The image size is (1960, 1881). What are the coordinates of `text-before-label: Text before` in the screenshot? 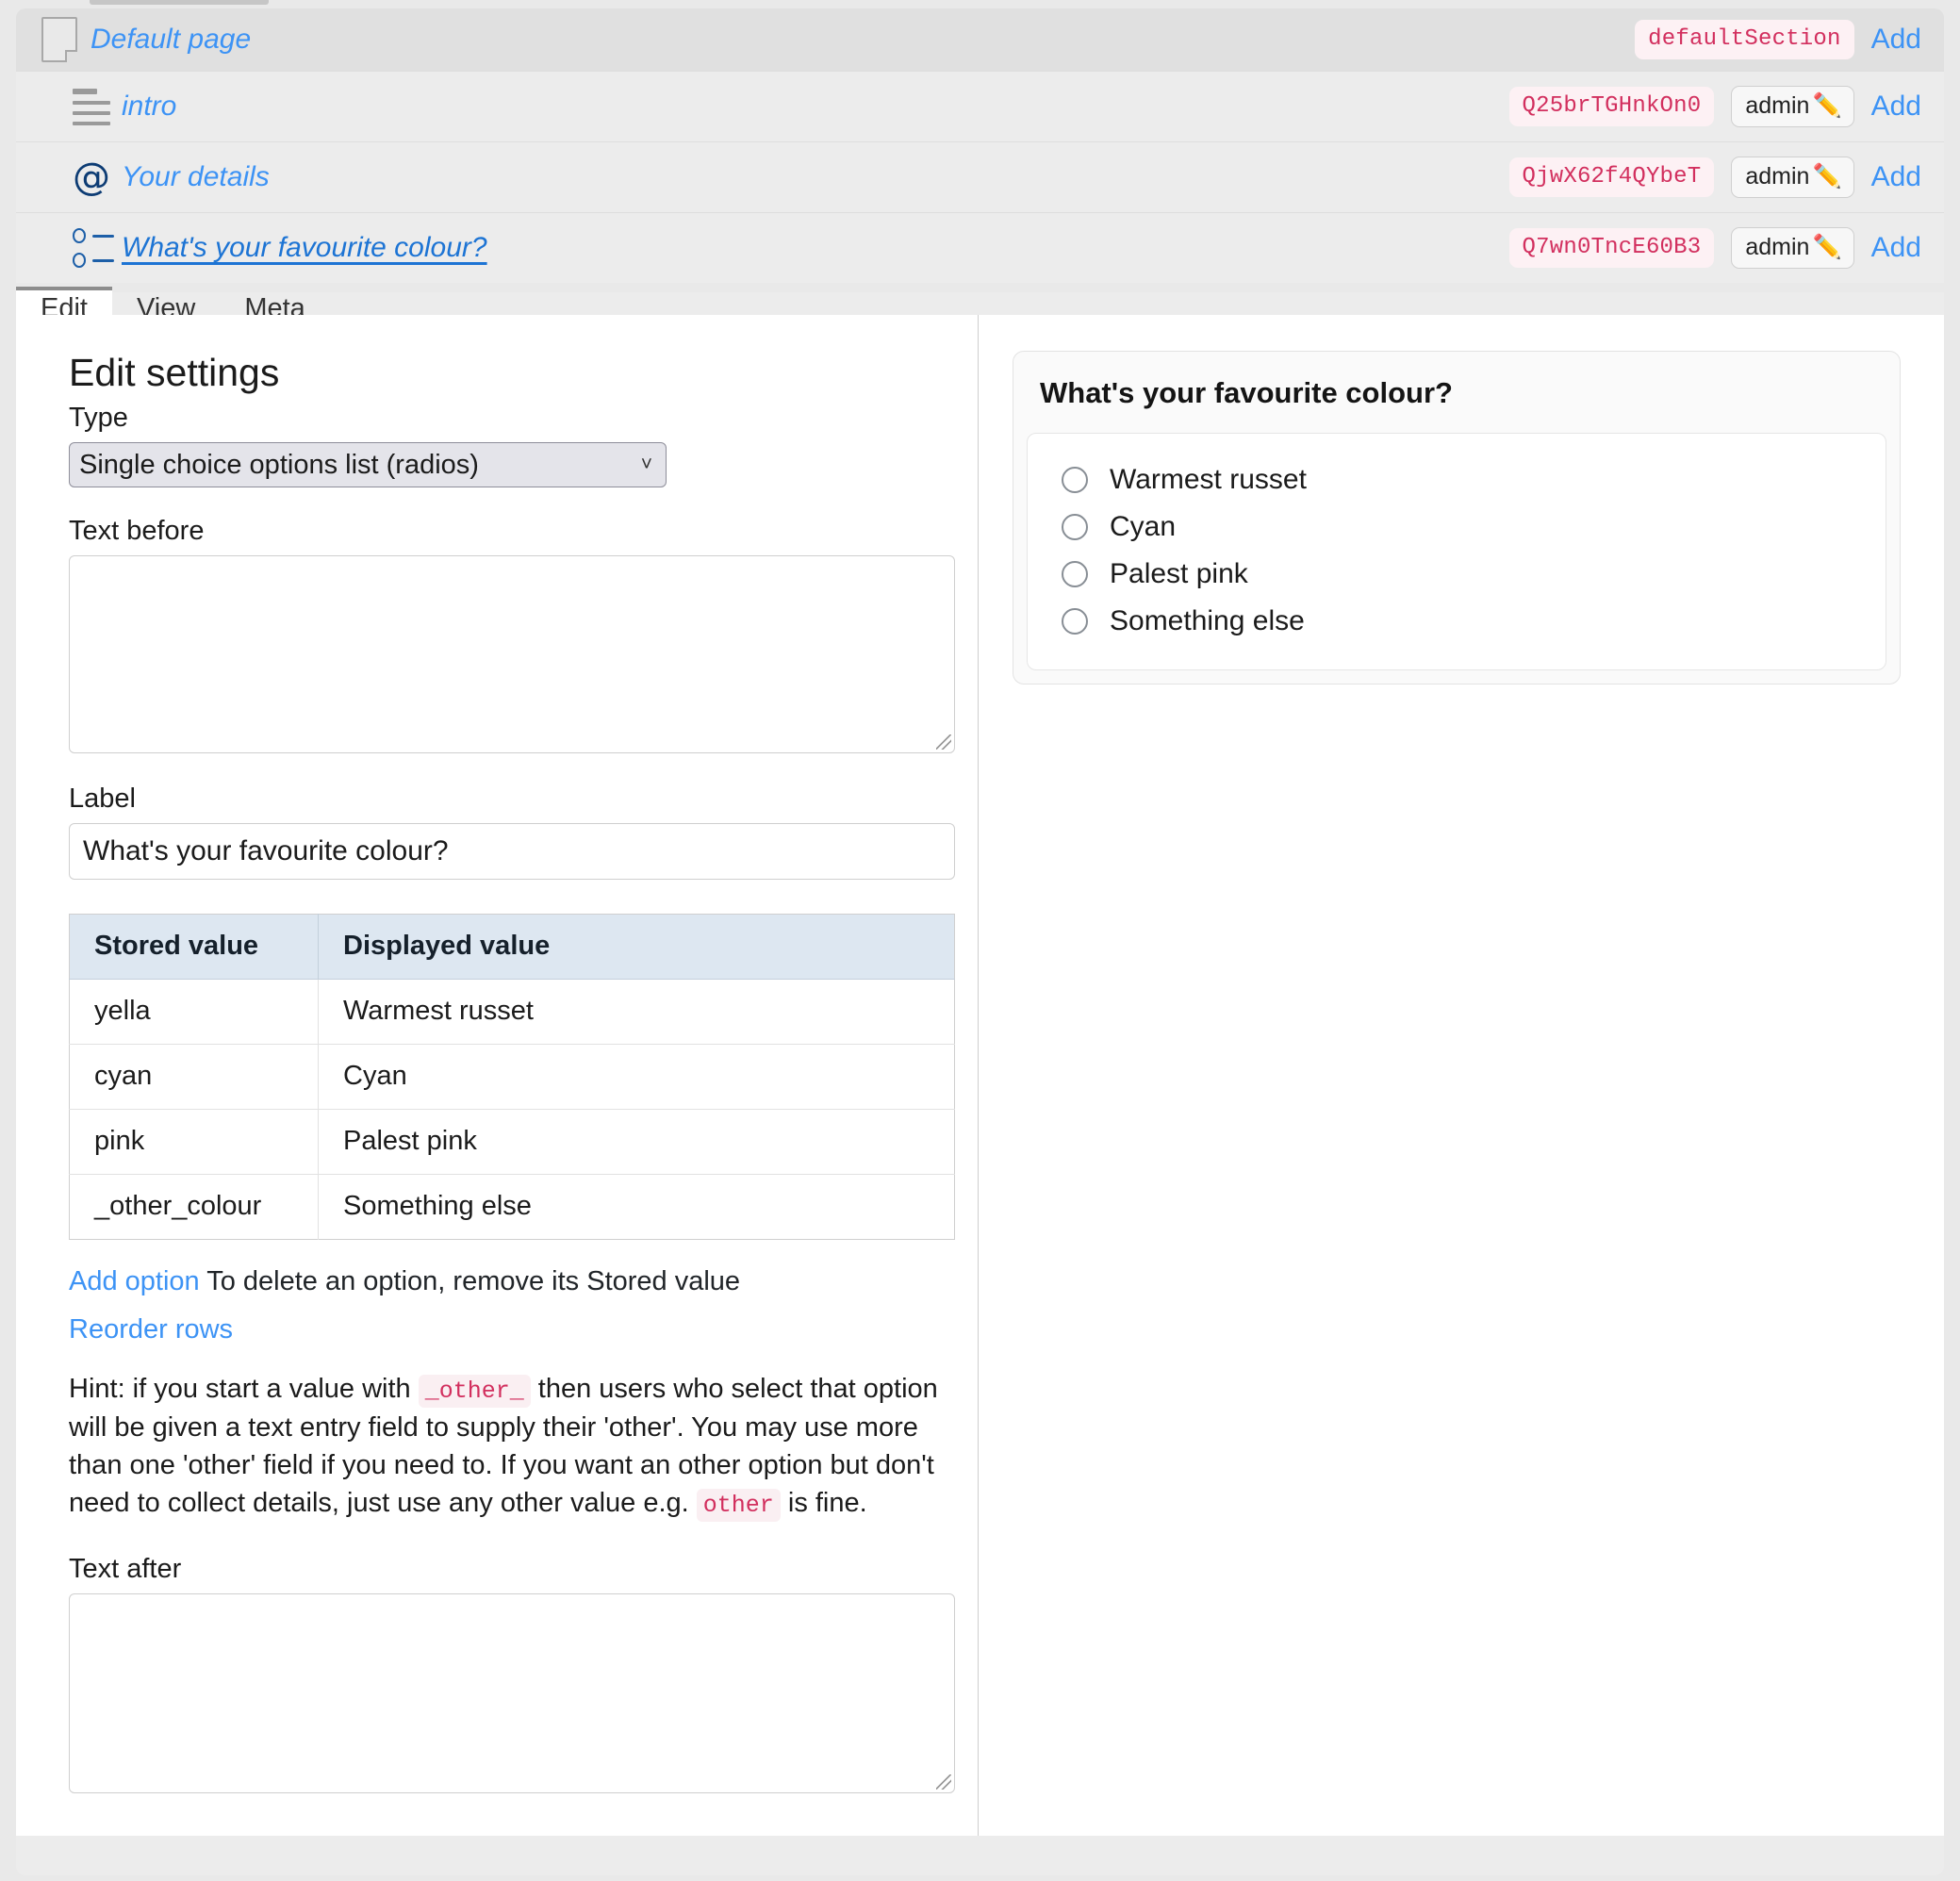 It's located at (137, 531).